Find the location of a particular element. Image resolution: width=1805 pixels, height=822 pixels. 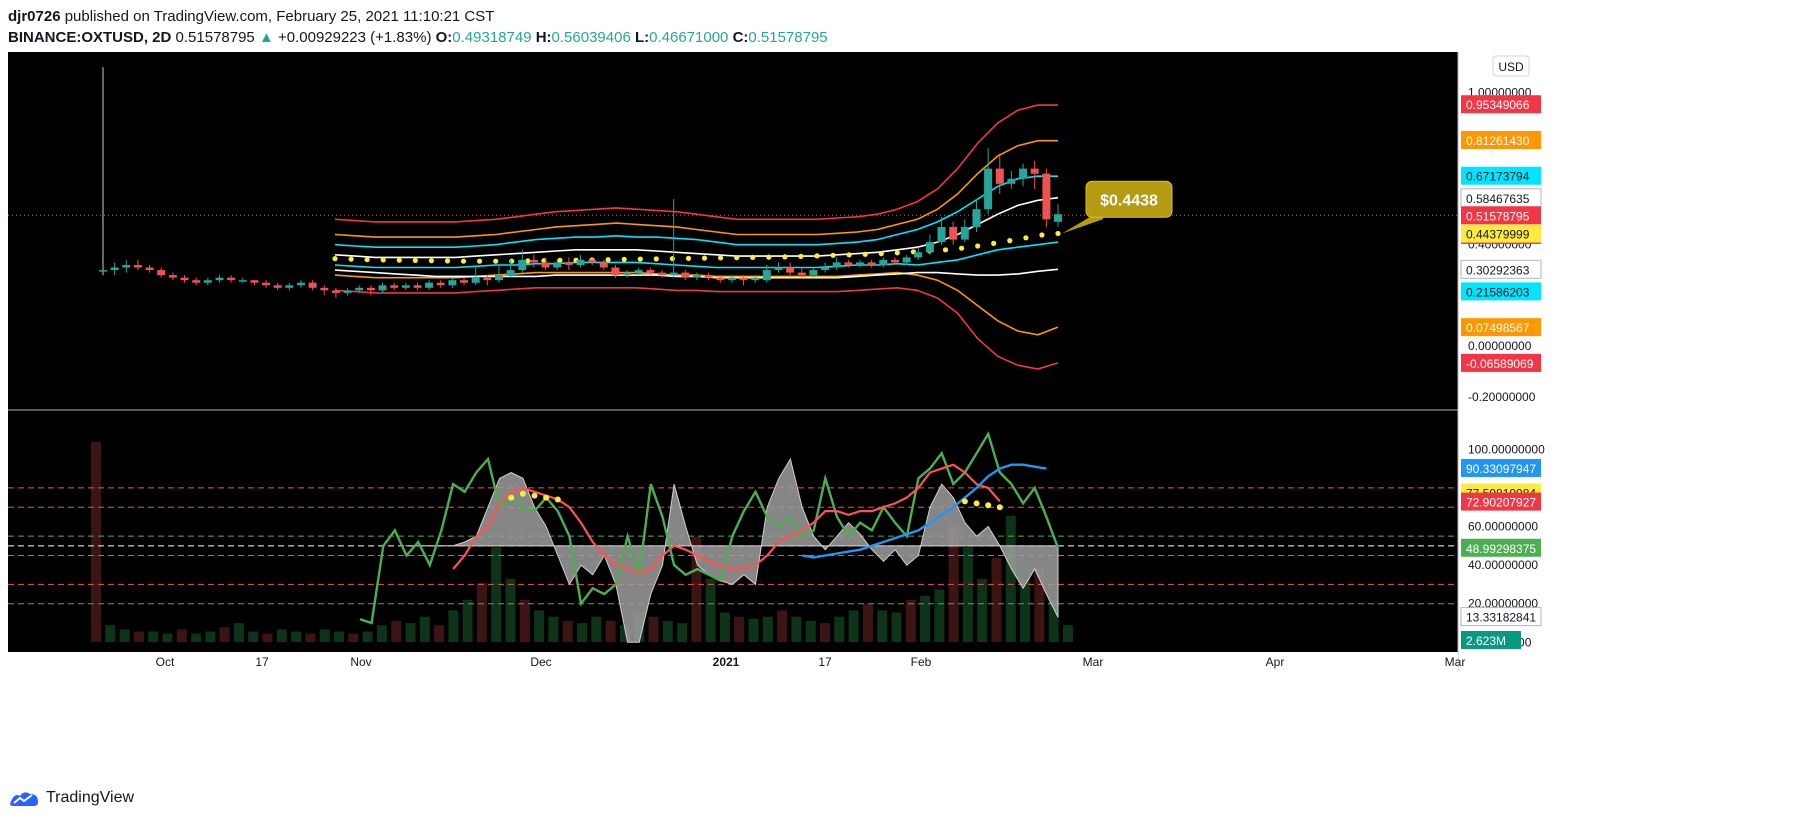

low-label: L: is located at coordinates (642, 37).